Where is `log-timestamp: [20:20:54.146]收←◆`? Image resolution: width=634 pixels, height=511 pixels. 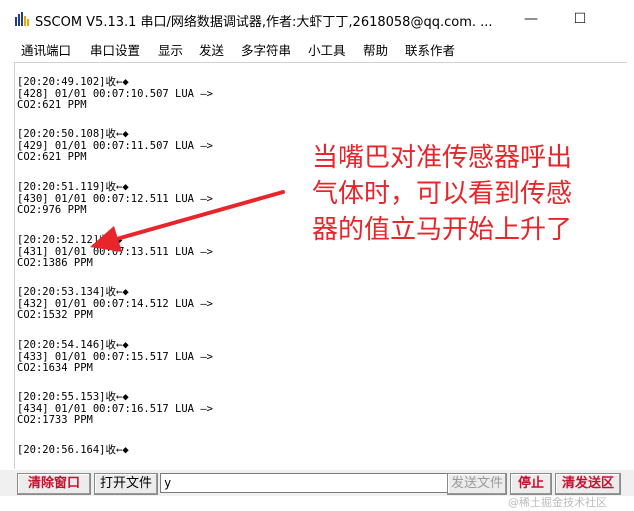 log-timestamp: [20:20:54.146]收←◆ is located at coordinates (73, 345).